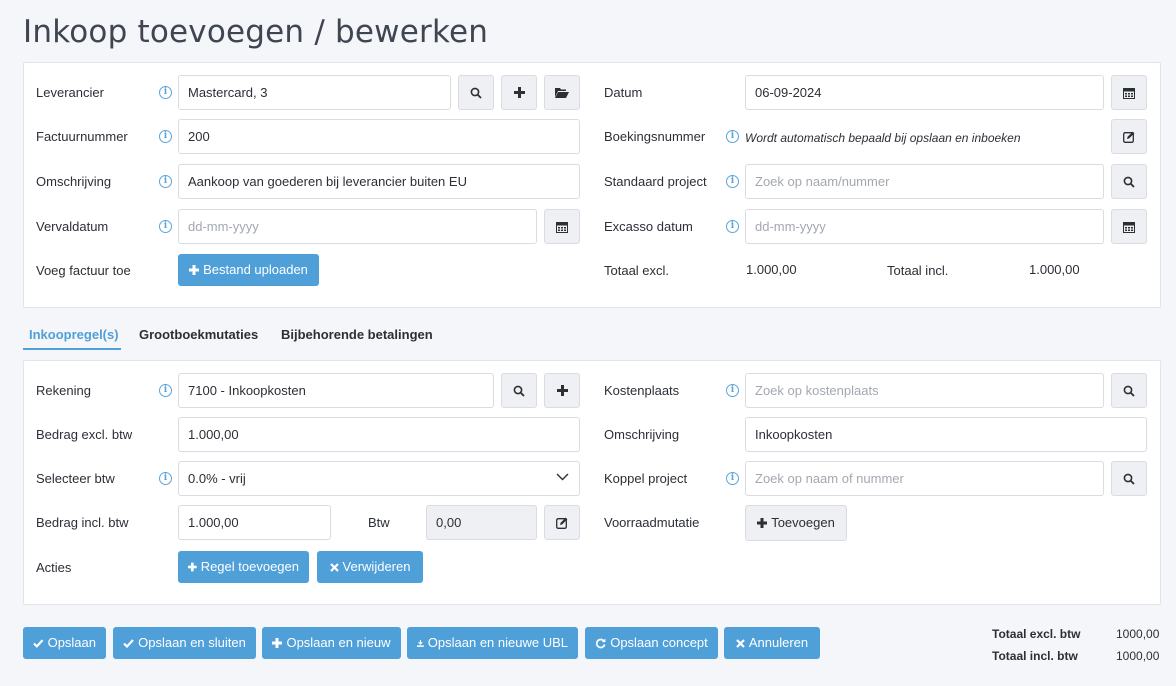 The width and height of the screenshot is (1176, 686). I want to click on kostenplaats-label: Kostenplaats, so click(642, 390).